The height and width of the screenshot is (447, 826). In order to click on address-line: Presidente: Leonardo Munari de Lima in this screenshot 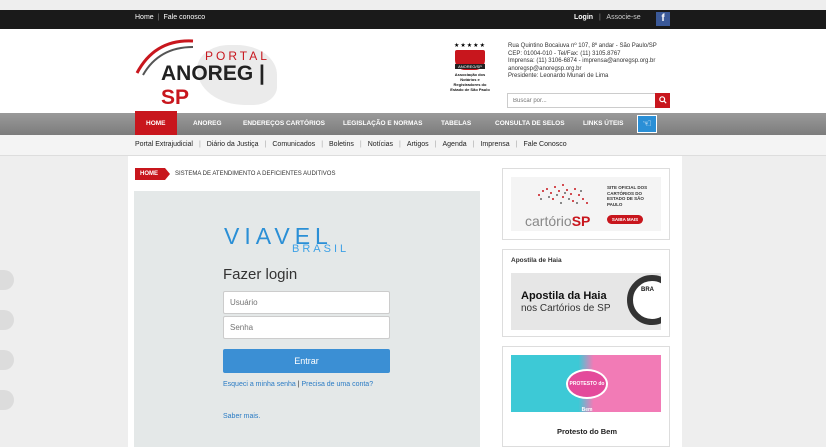, I will do `click(558, 76)`.